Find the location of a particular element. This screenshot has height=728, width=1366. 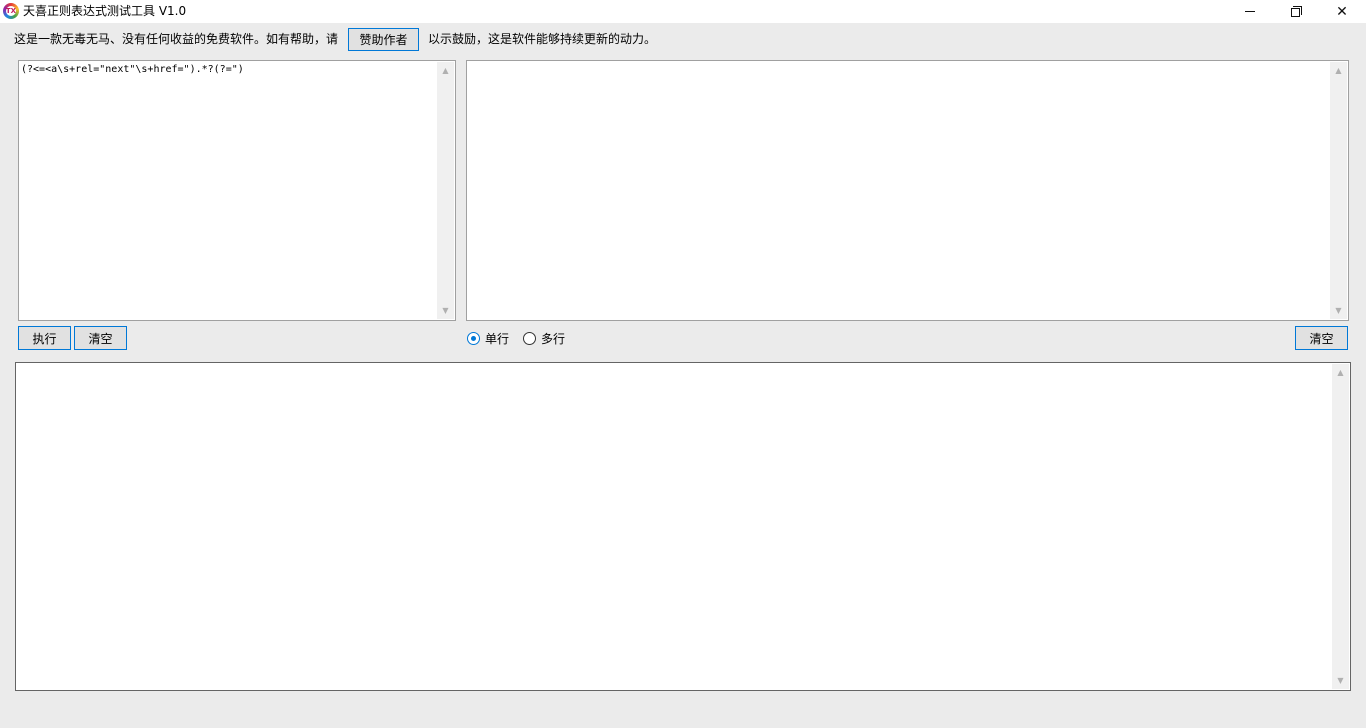

clear-regex-button: 清空 is located at coordinates (100, 338).